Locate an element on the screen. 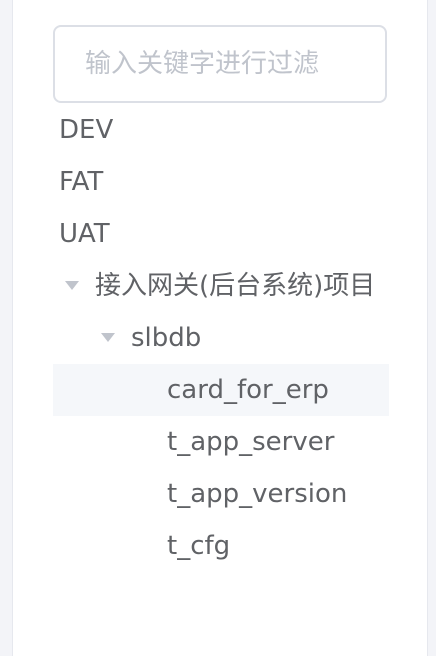  tree-node-label: 接入网关(后台系统)项目 is located at coordinates (235, 286).